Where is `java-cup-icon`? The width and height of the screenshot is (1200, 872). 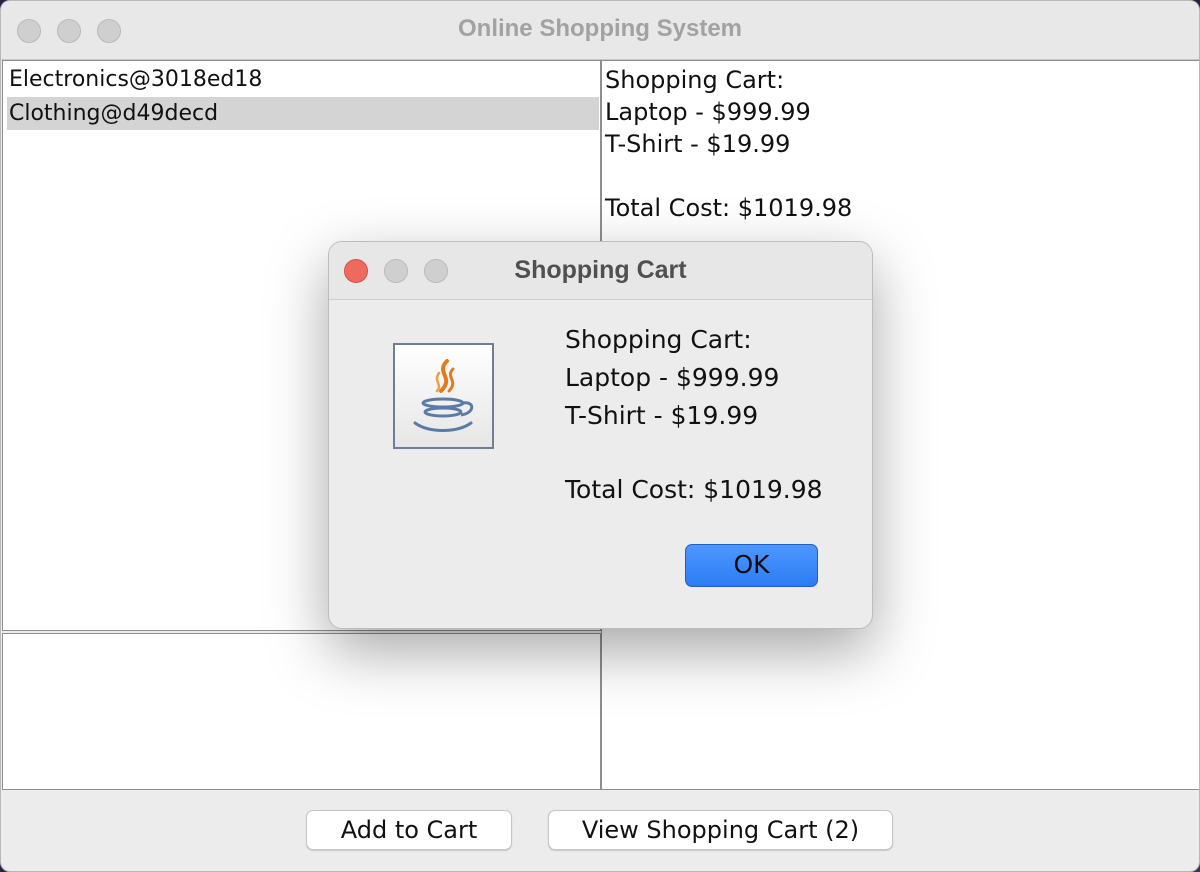
java-cup-icon is located at coordinates (443, 396).